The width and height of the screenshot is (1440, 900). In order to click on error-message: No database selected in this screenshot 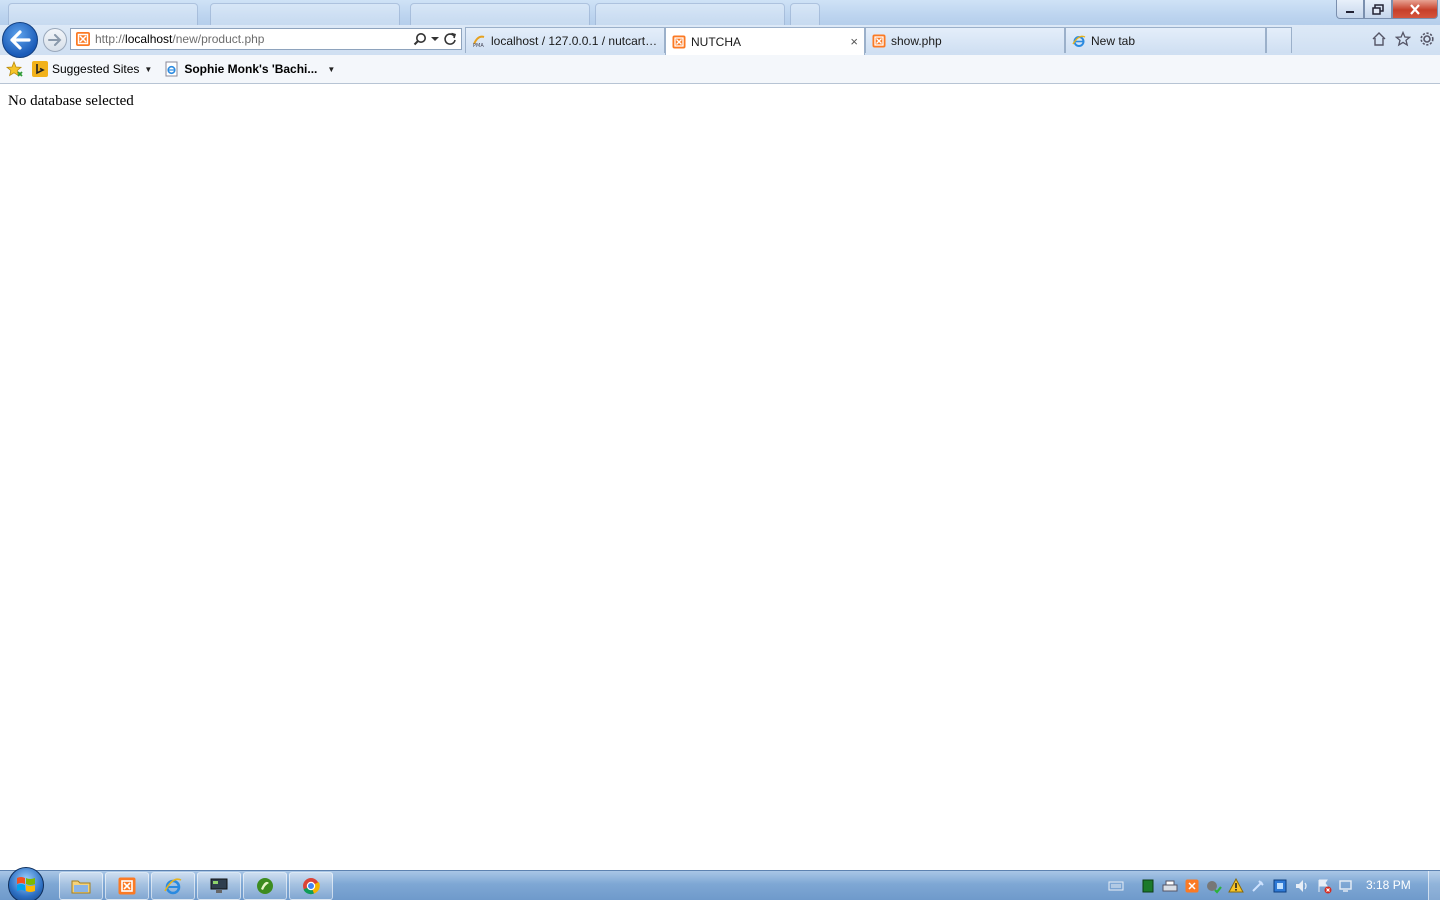, I will do `click(71, 101)`.